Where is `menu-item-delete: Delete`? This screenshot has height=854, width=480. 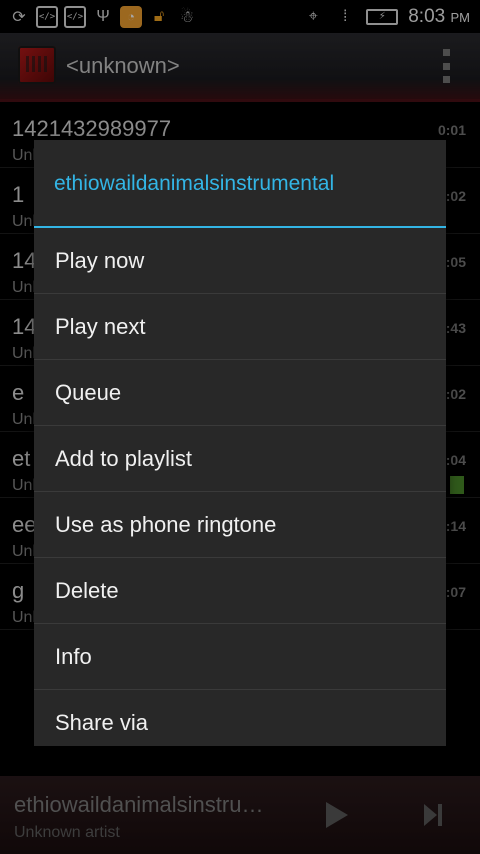 menu-item-delete: Delete is located at coordinates (240, 591).